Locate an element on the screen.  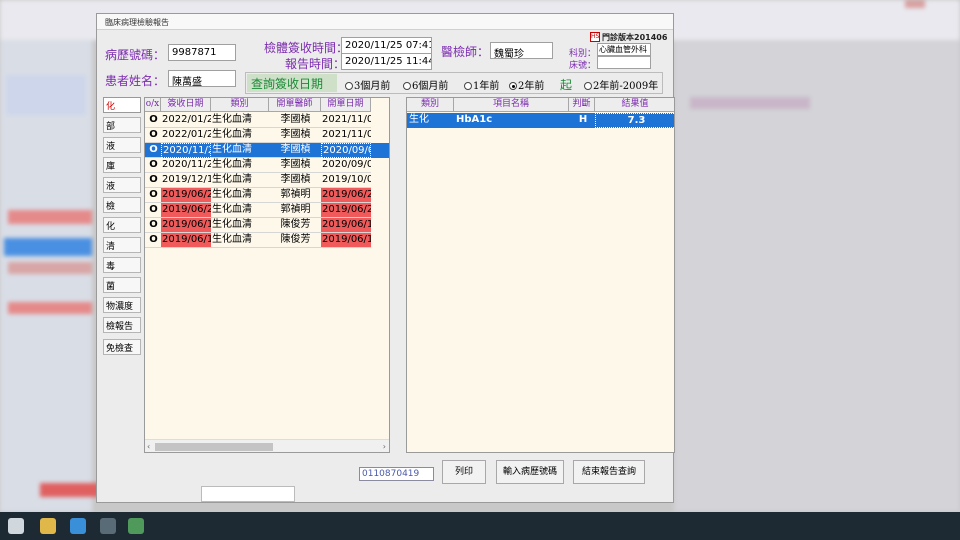
technician-field: 魏蜀珍 is located at coordinates (521, 50).